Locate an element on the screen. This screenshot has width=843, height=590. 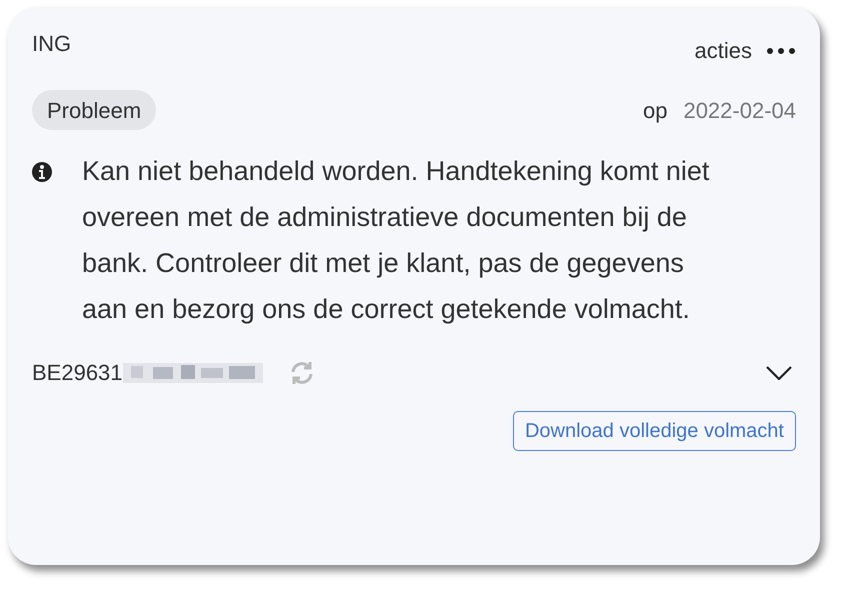
date-prefix: op is located at coordinates (655, 110).